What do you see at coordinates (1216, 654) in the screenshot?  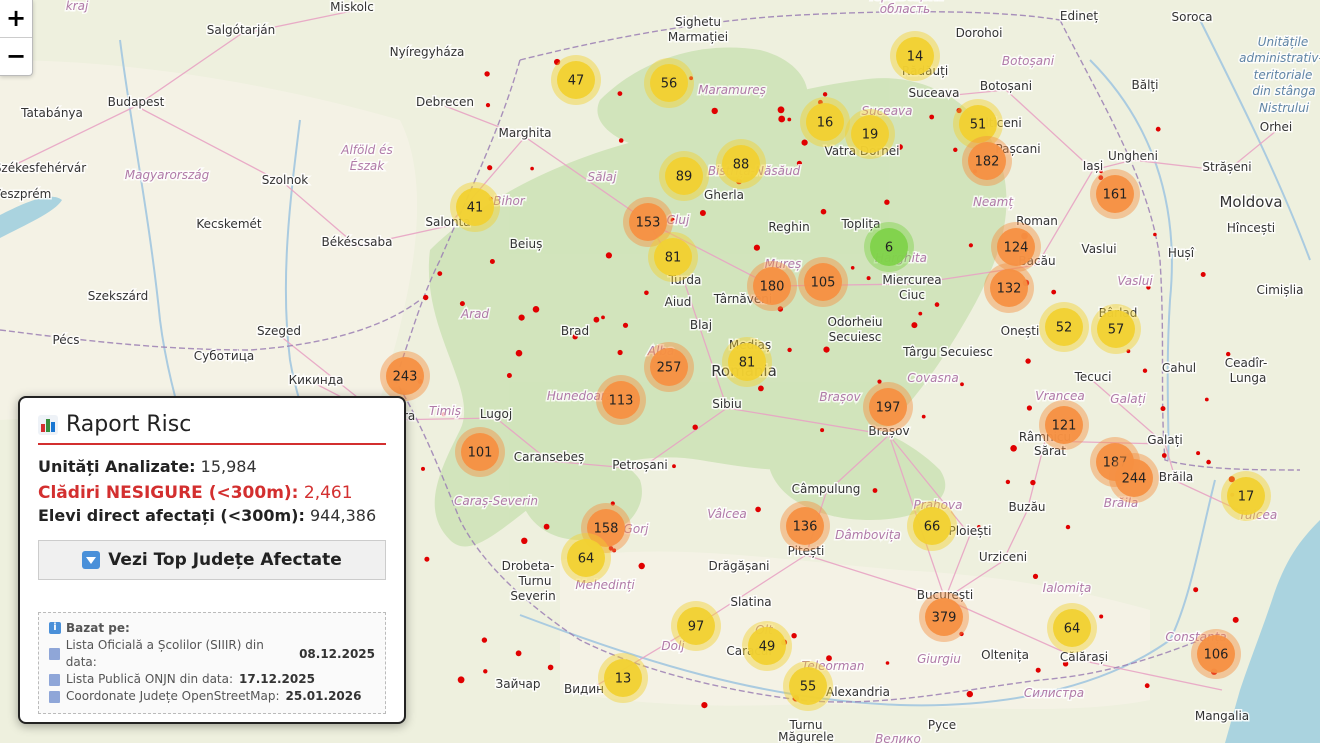 I see `cluster-marker: 106` at bounding box center [1216, 654].